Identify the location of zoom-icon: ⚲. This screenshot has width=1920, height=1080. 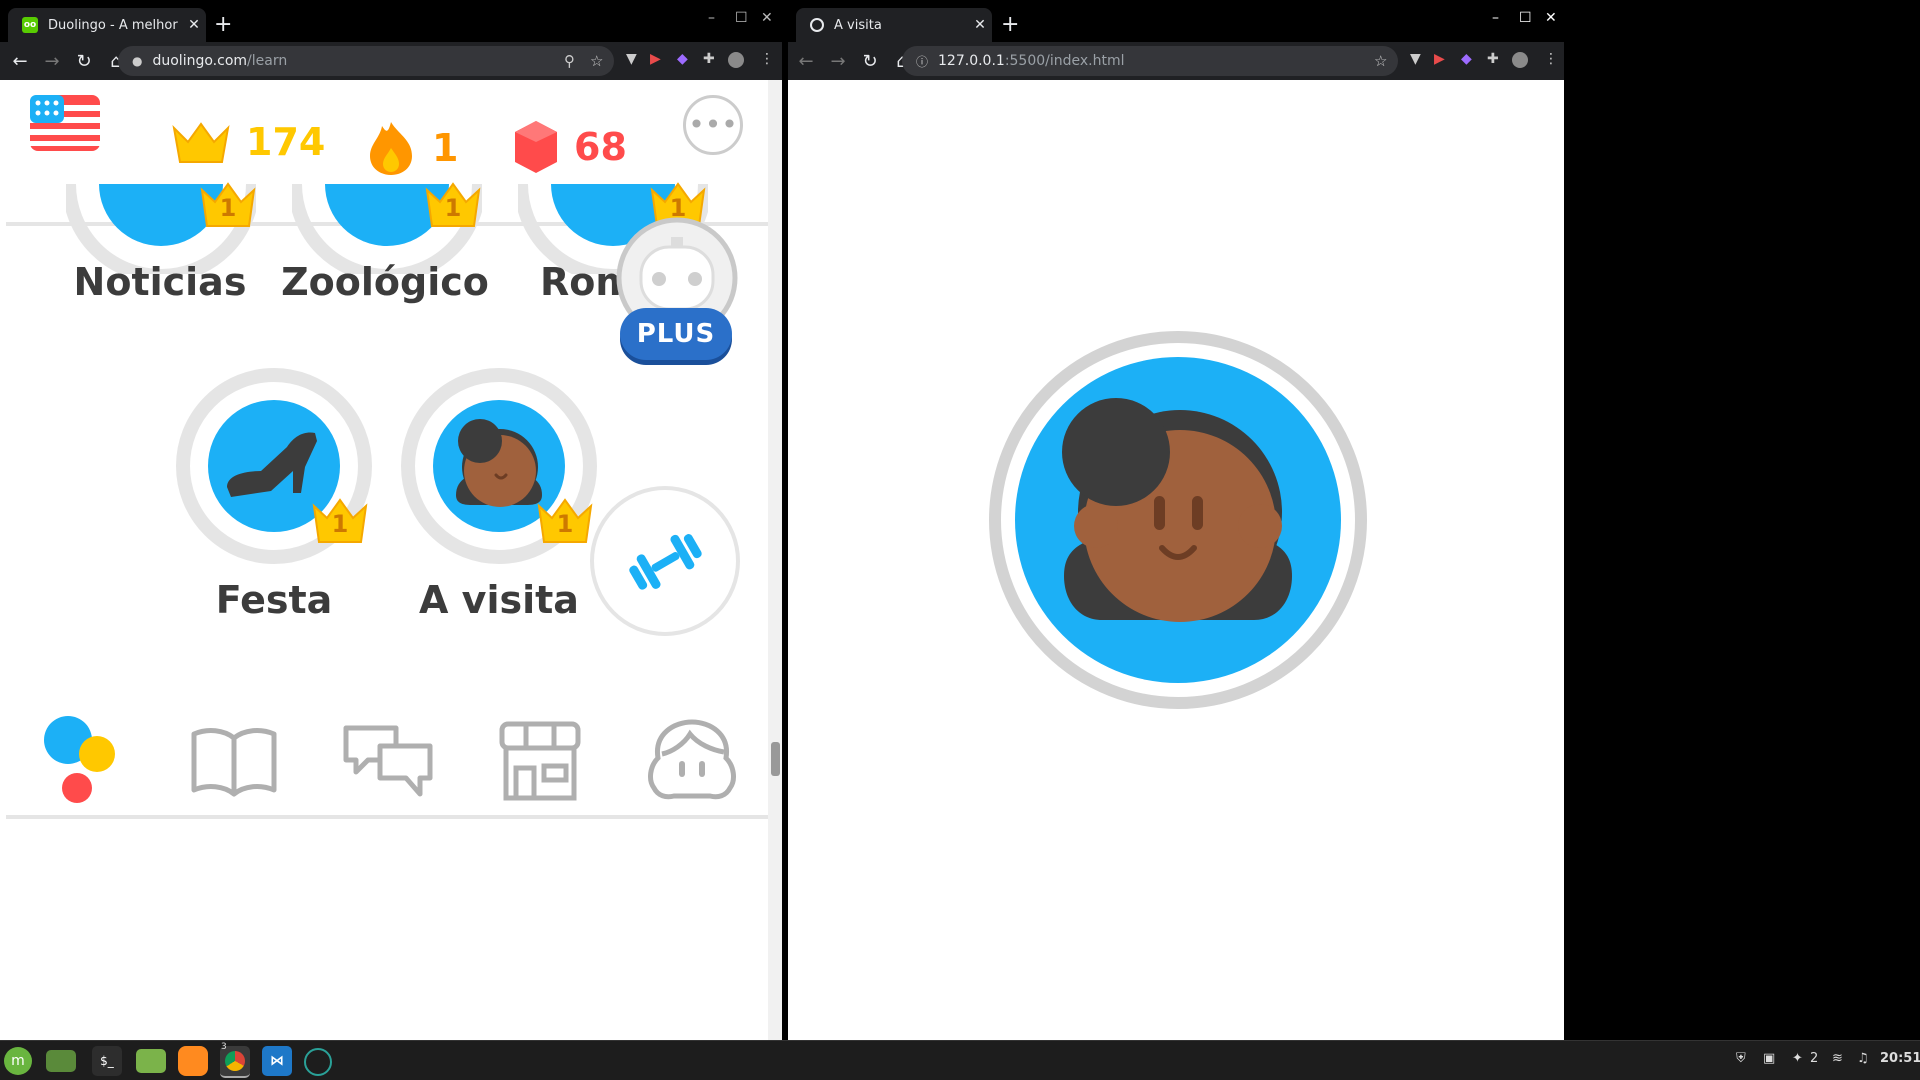
(569, 61).